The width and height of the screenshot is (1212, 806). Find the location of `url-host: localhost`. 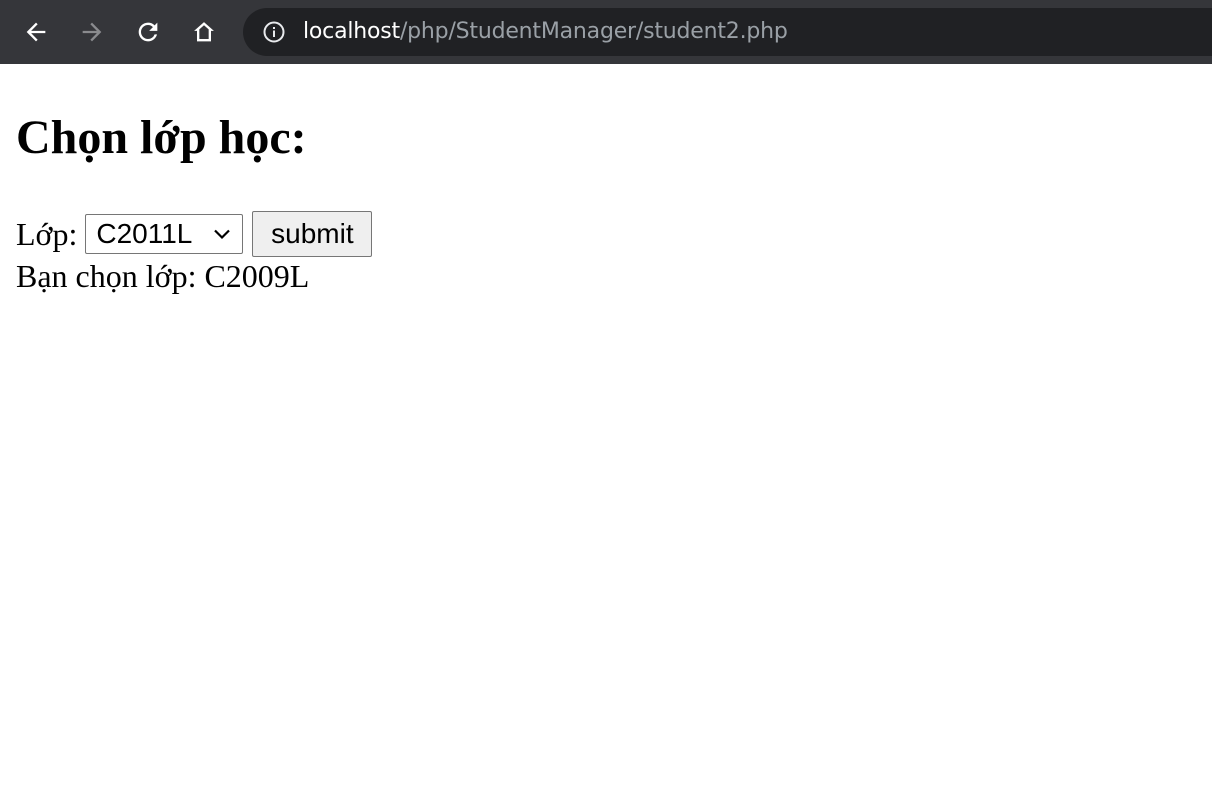

url-host: localhost is located at coordinates (351, 31).